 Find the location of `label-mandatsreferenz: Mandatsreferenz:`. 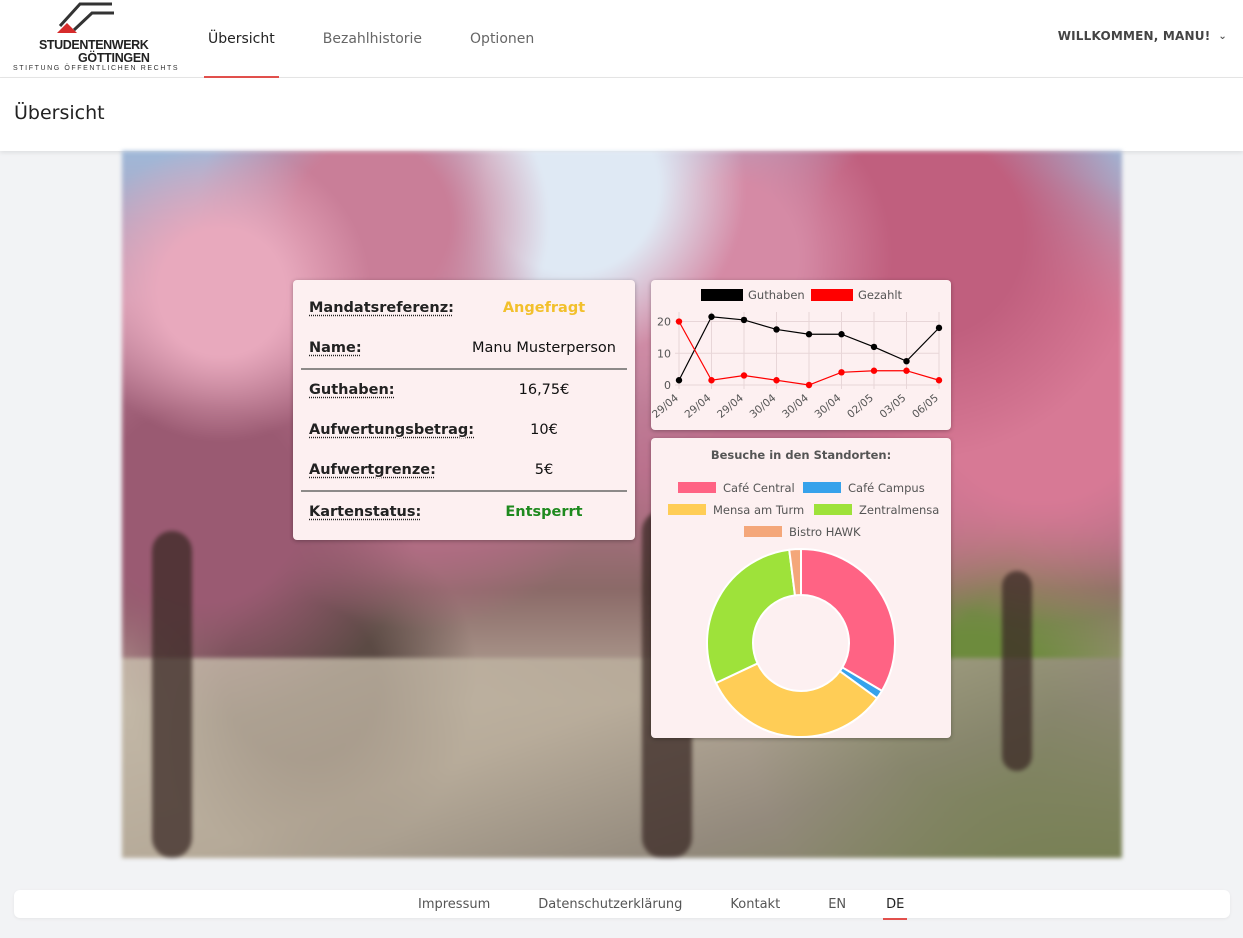

label-mandatsreferenz: Mandatsreferenz: is located at coordinates (381, 308).